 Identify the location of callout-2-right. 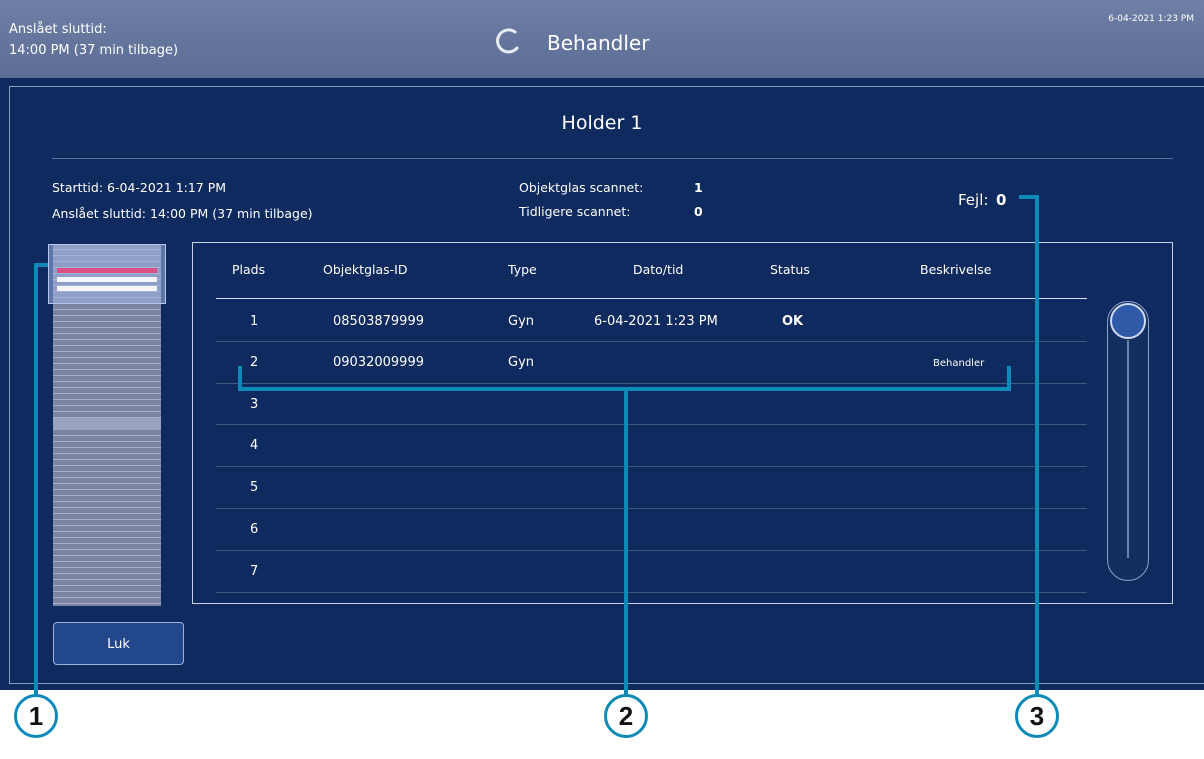
(1009, 378).